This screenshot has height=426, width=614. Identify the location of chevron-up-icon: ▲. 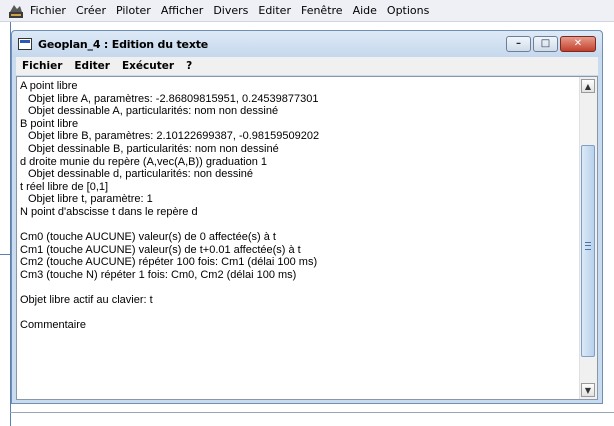
(588, 86).